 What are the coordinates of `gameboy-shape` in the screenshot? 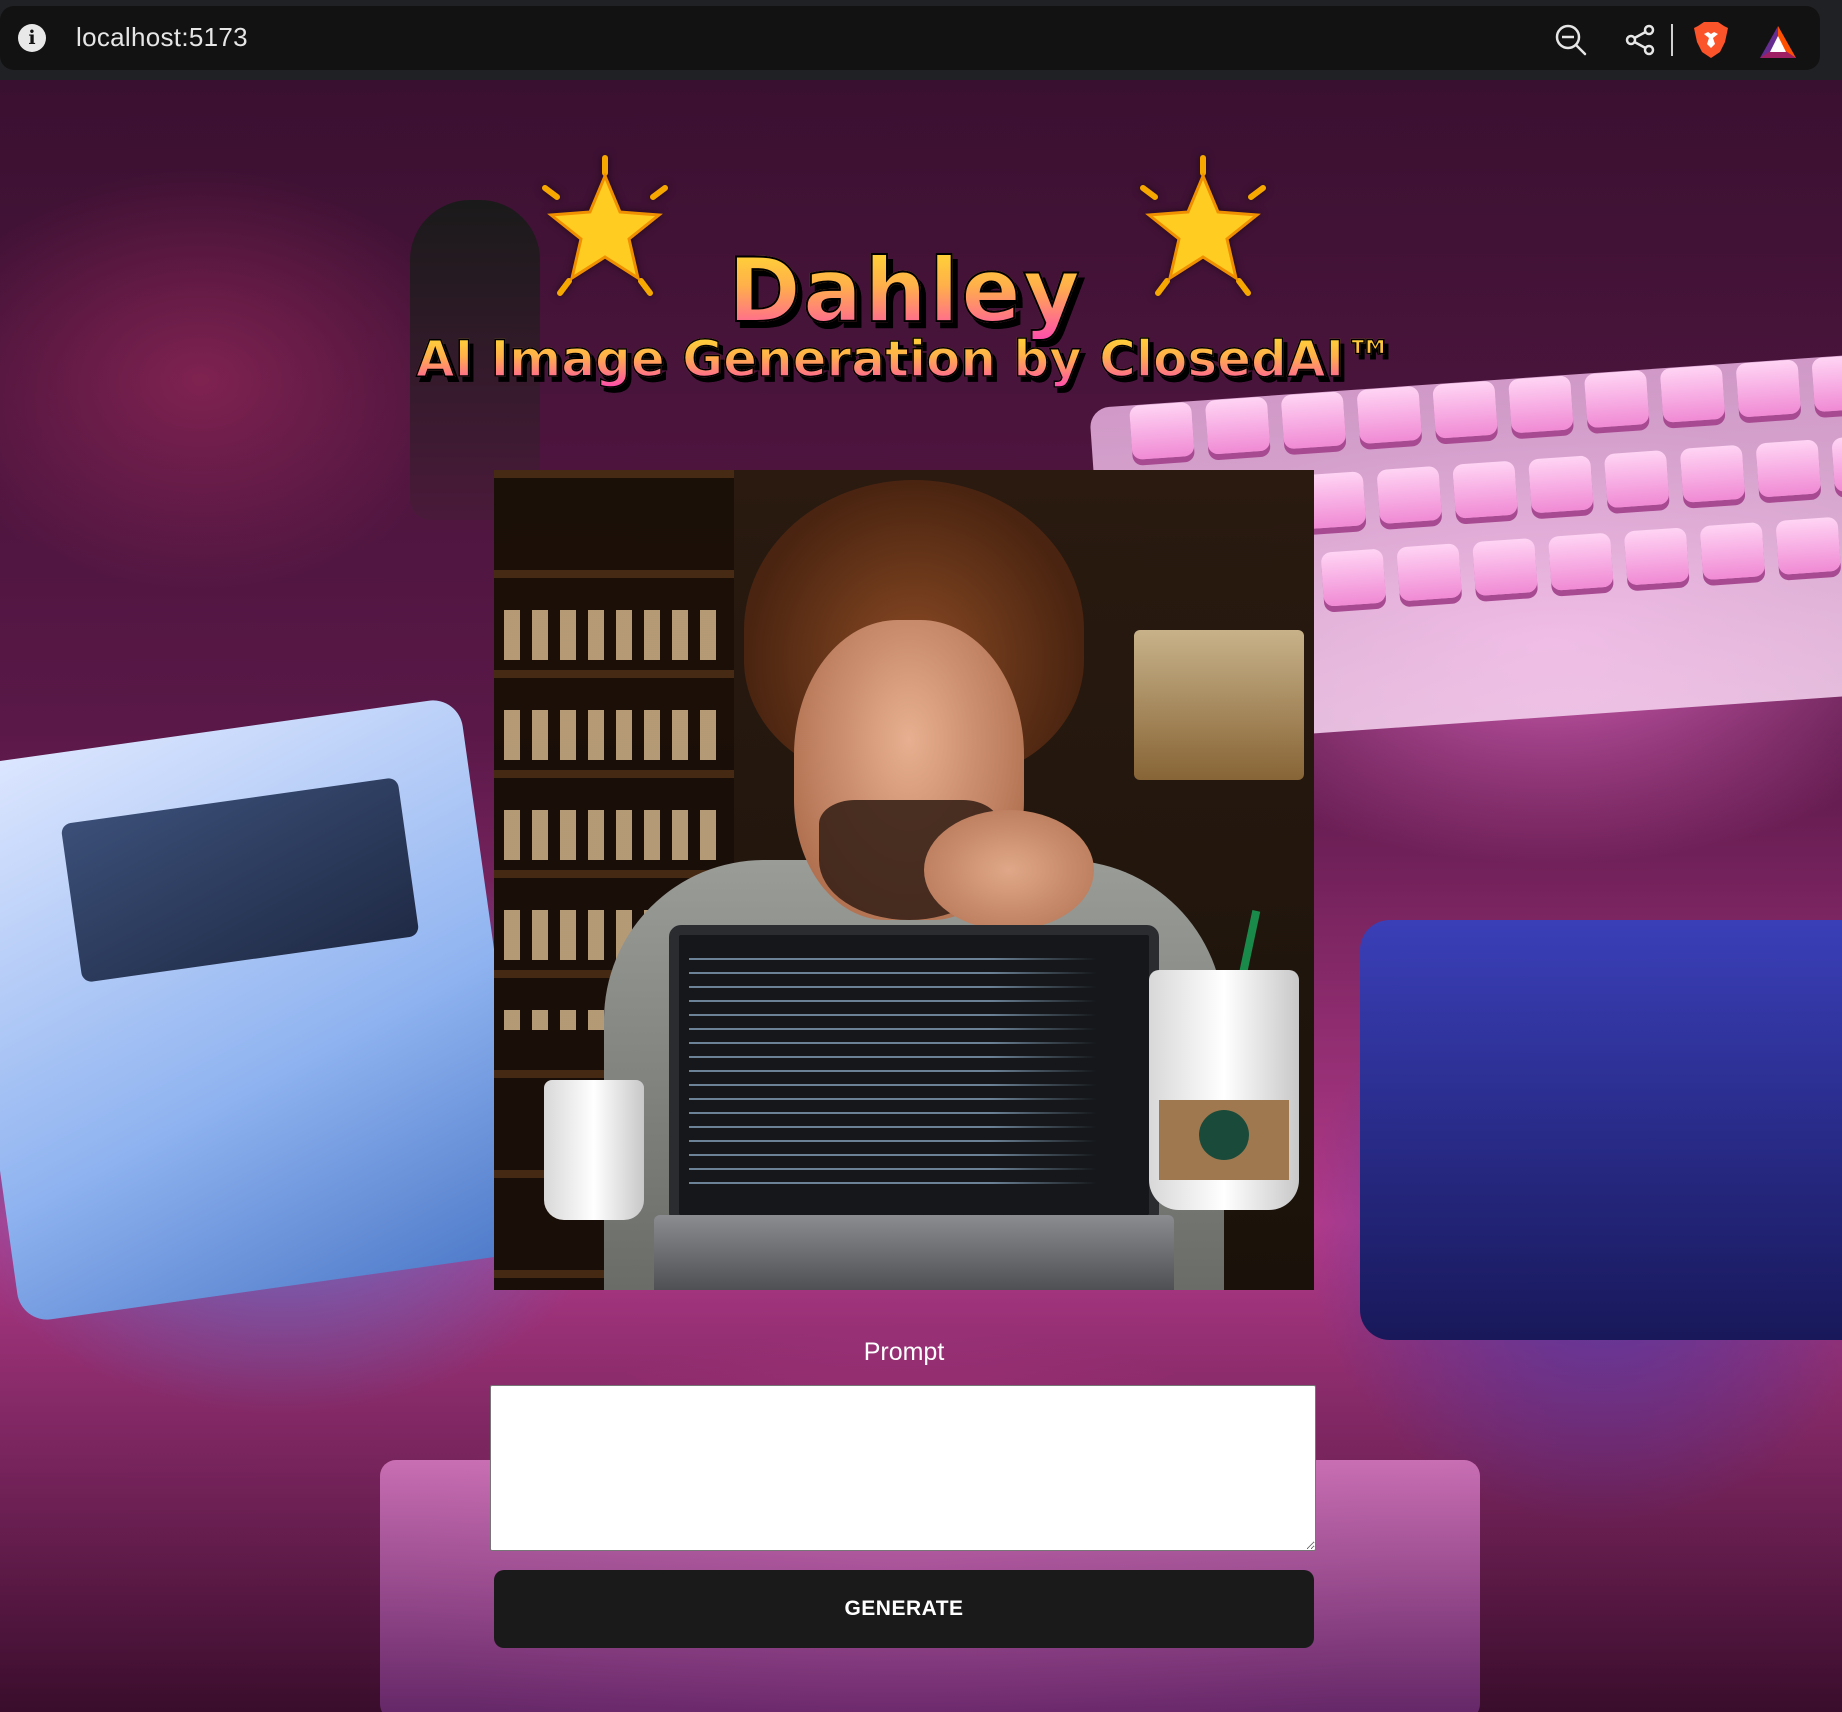 It's located at (268, 1010).